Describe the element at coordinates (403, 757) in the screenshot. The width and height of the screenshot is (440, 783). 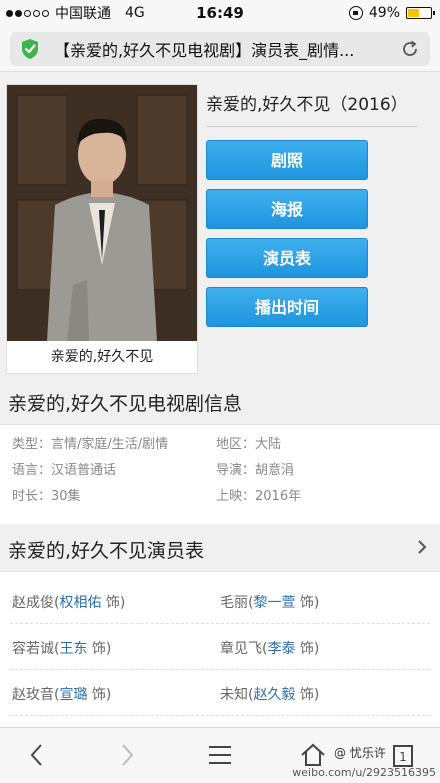
I see `svg-text: 1` at that location.